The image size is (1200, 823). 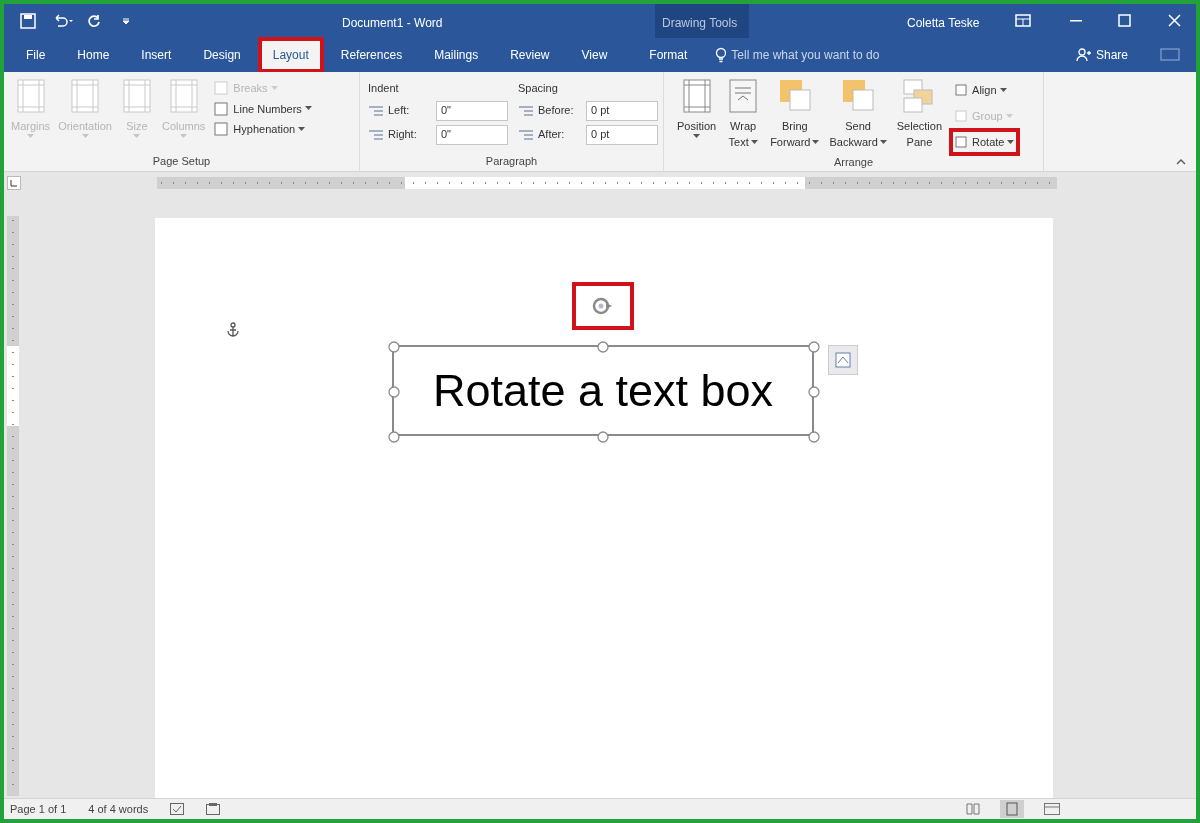 What do you see at coordinates (177, 809) in the screenshot?
I see `proofing-icon` at bounding box center [177, 809].